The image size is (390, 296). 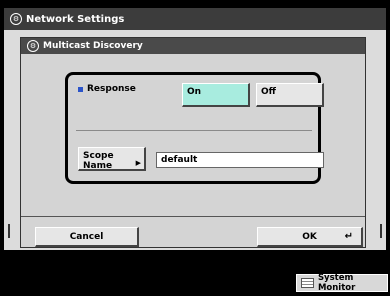 I want to click on monitor-icon, so click(x=307, y=283).